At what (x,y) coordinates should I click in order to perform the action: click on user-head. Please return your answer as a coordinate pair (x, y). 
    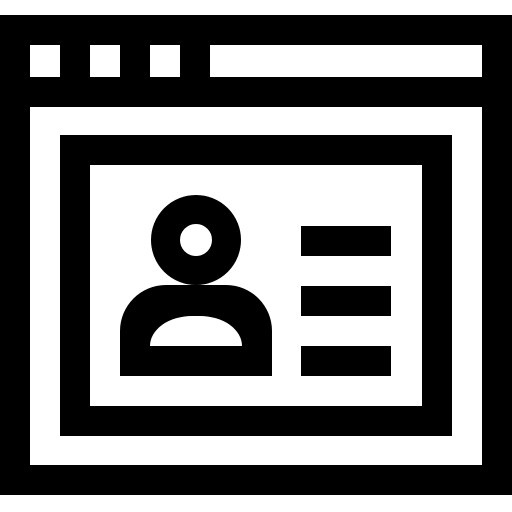
    Looking at the image, I should click on (196, 240).